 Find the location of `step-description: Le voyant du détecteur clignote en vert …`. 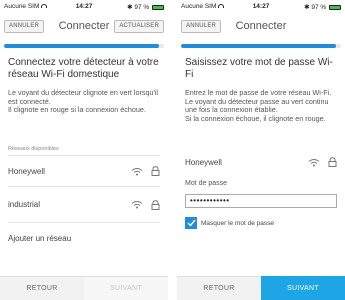

step-description: Le voyant du détecteur clignote en vert … is located at coordinates (83, 101).